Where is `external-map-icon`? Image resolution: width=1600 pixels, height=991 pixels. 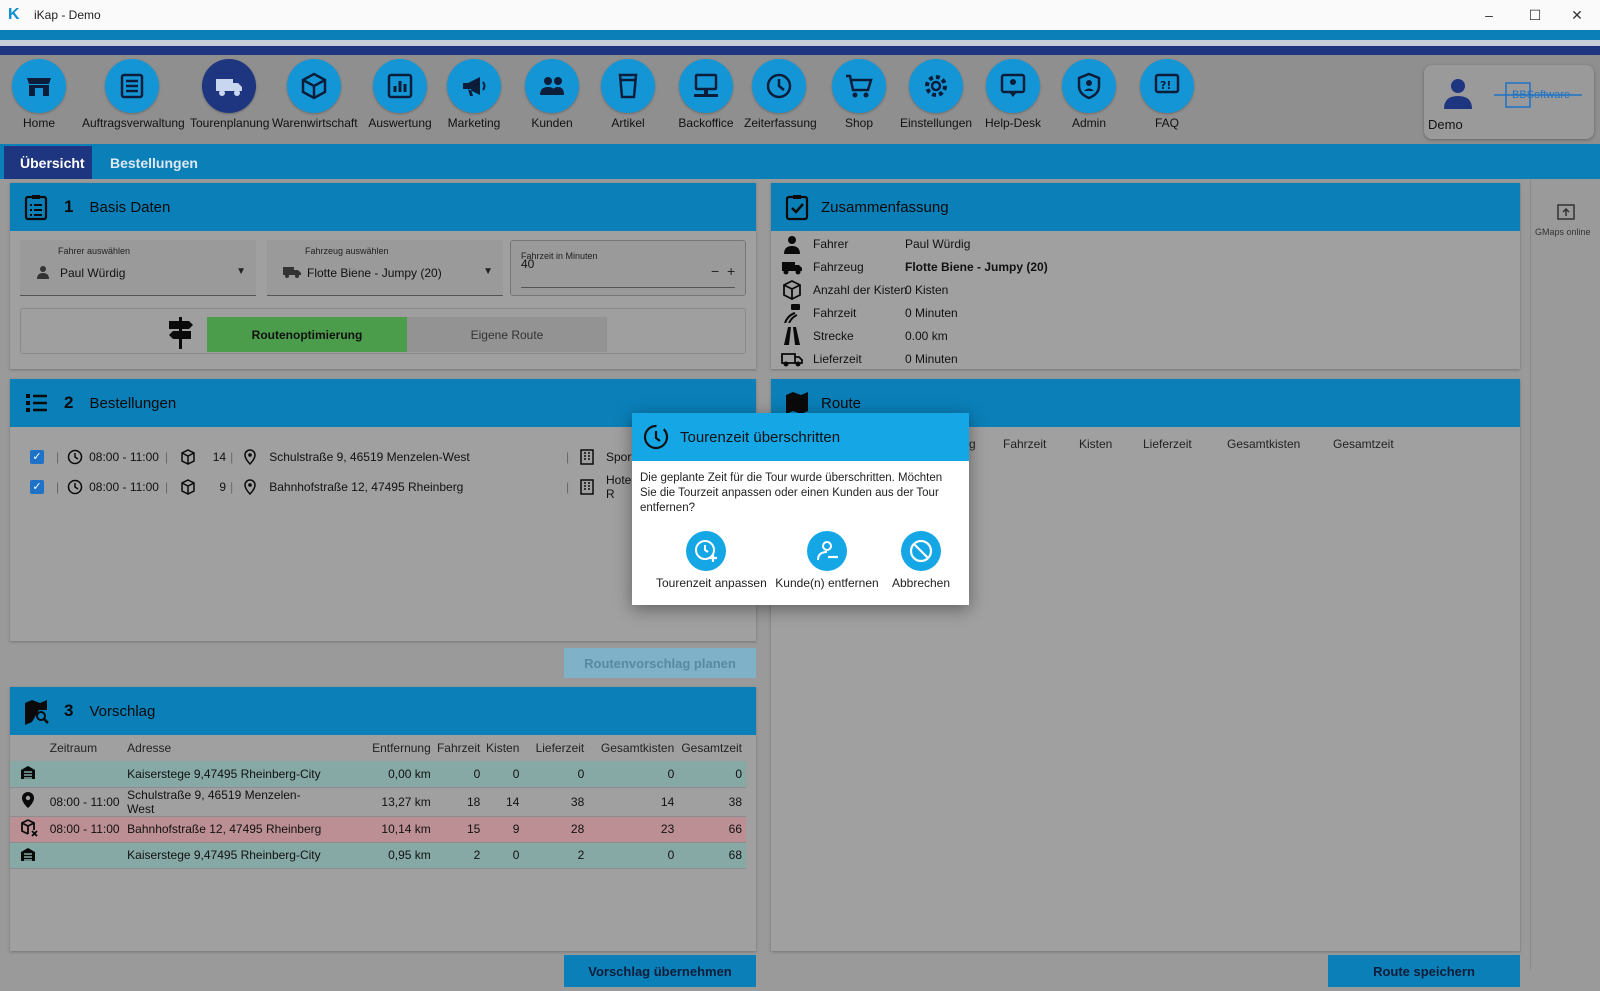 external-map-icon is located at coordinates (1566, 211).